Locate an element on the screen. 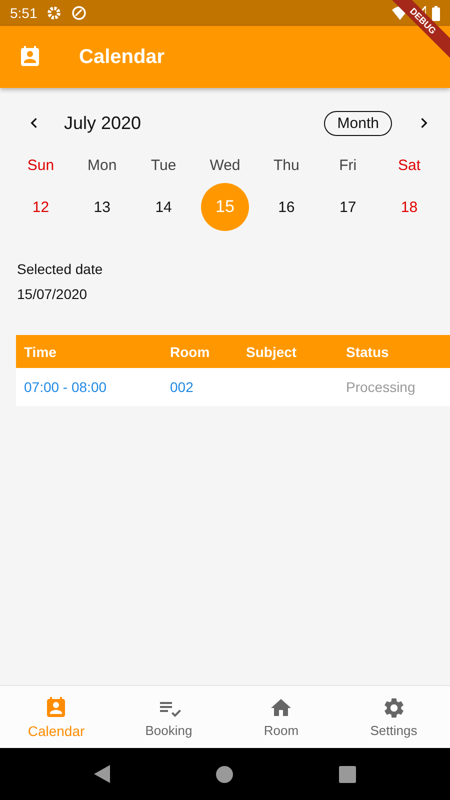  column-header: Time is located at coordinates (40, 352).